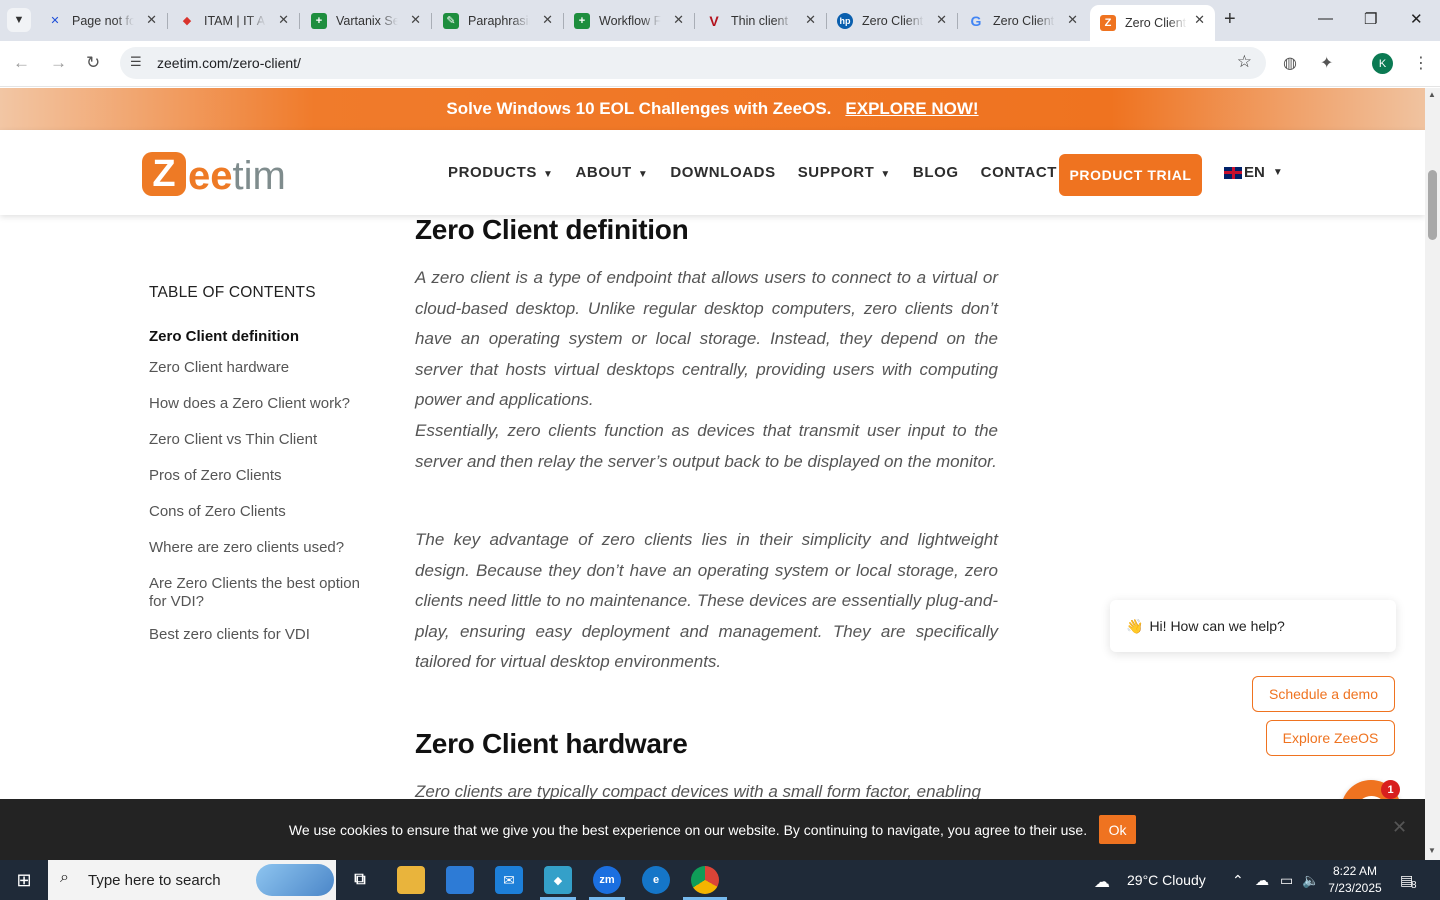 This screenshot has height=900, width=1440. What do you see at coordinates (1325, 18) in the screenshot?
I see `minimize-icon: —` at bounding box center [1325, 18].